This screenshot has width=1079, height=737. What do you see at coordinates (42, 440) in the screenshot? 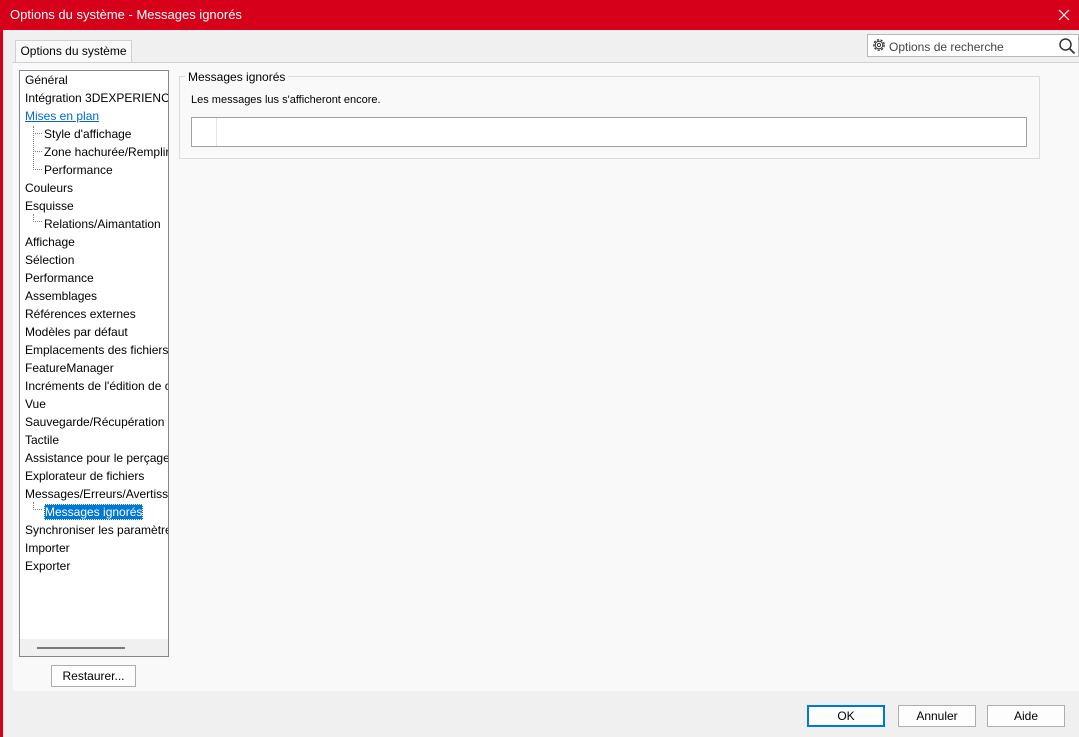
I see `tree-item: Tactile` at bounding box center [42, 440].